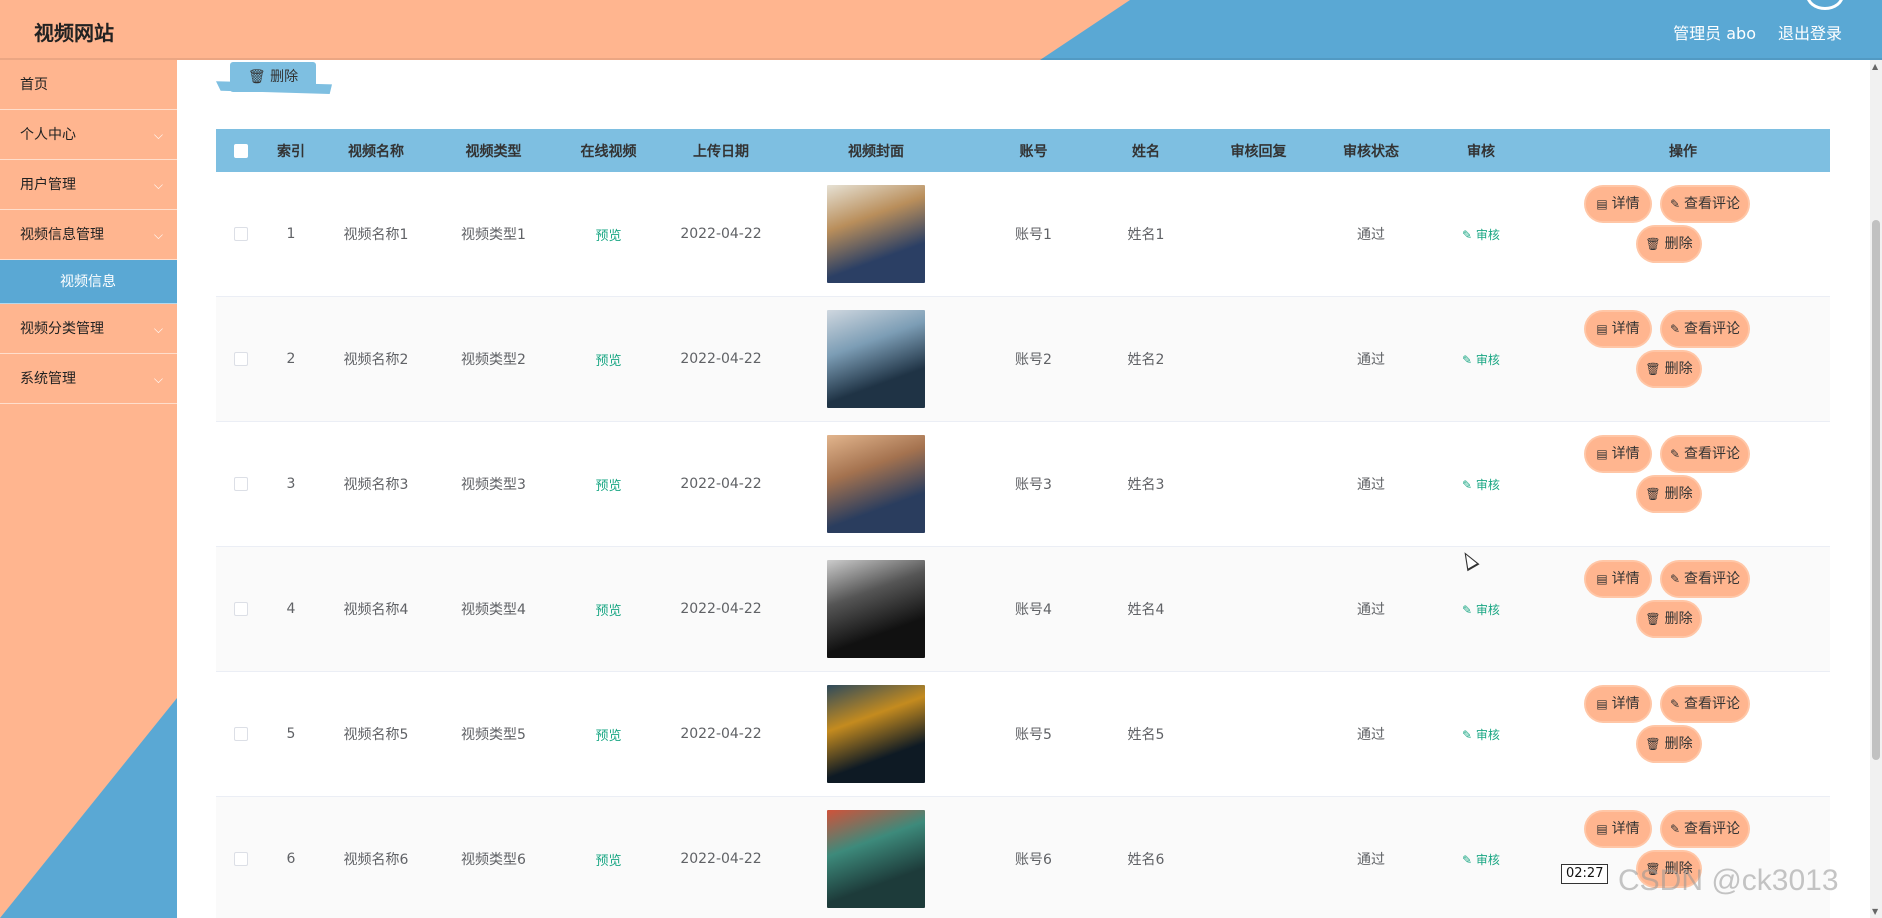  What do you see at coordinates (1825, 5) in the screenshot?
I see `avatar` at bounding box center [1825, 5].